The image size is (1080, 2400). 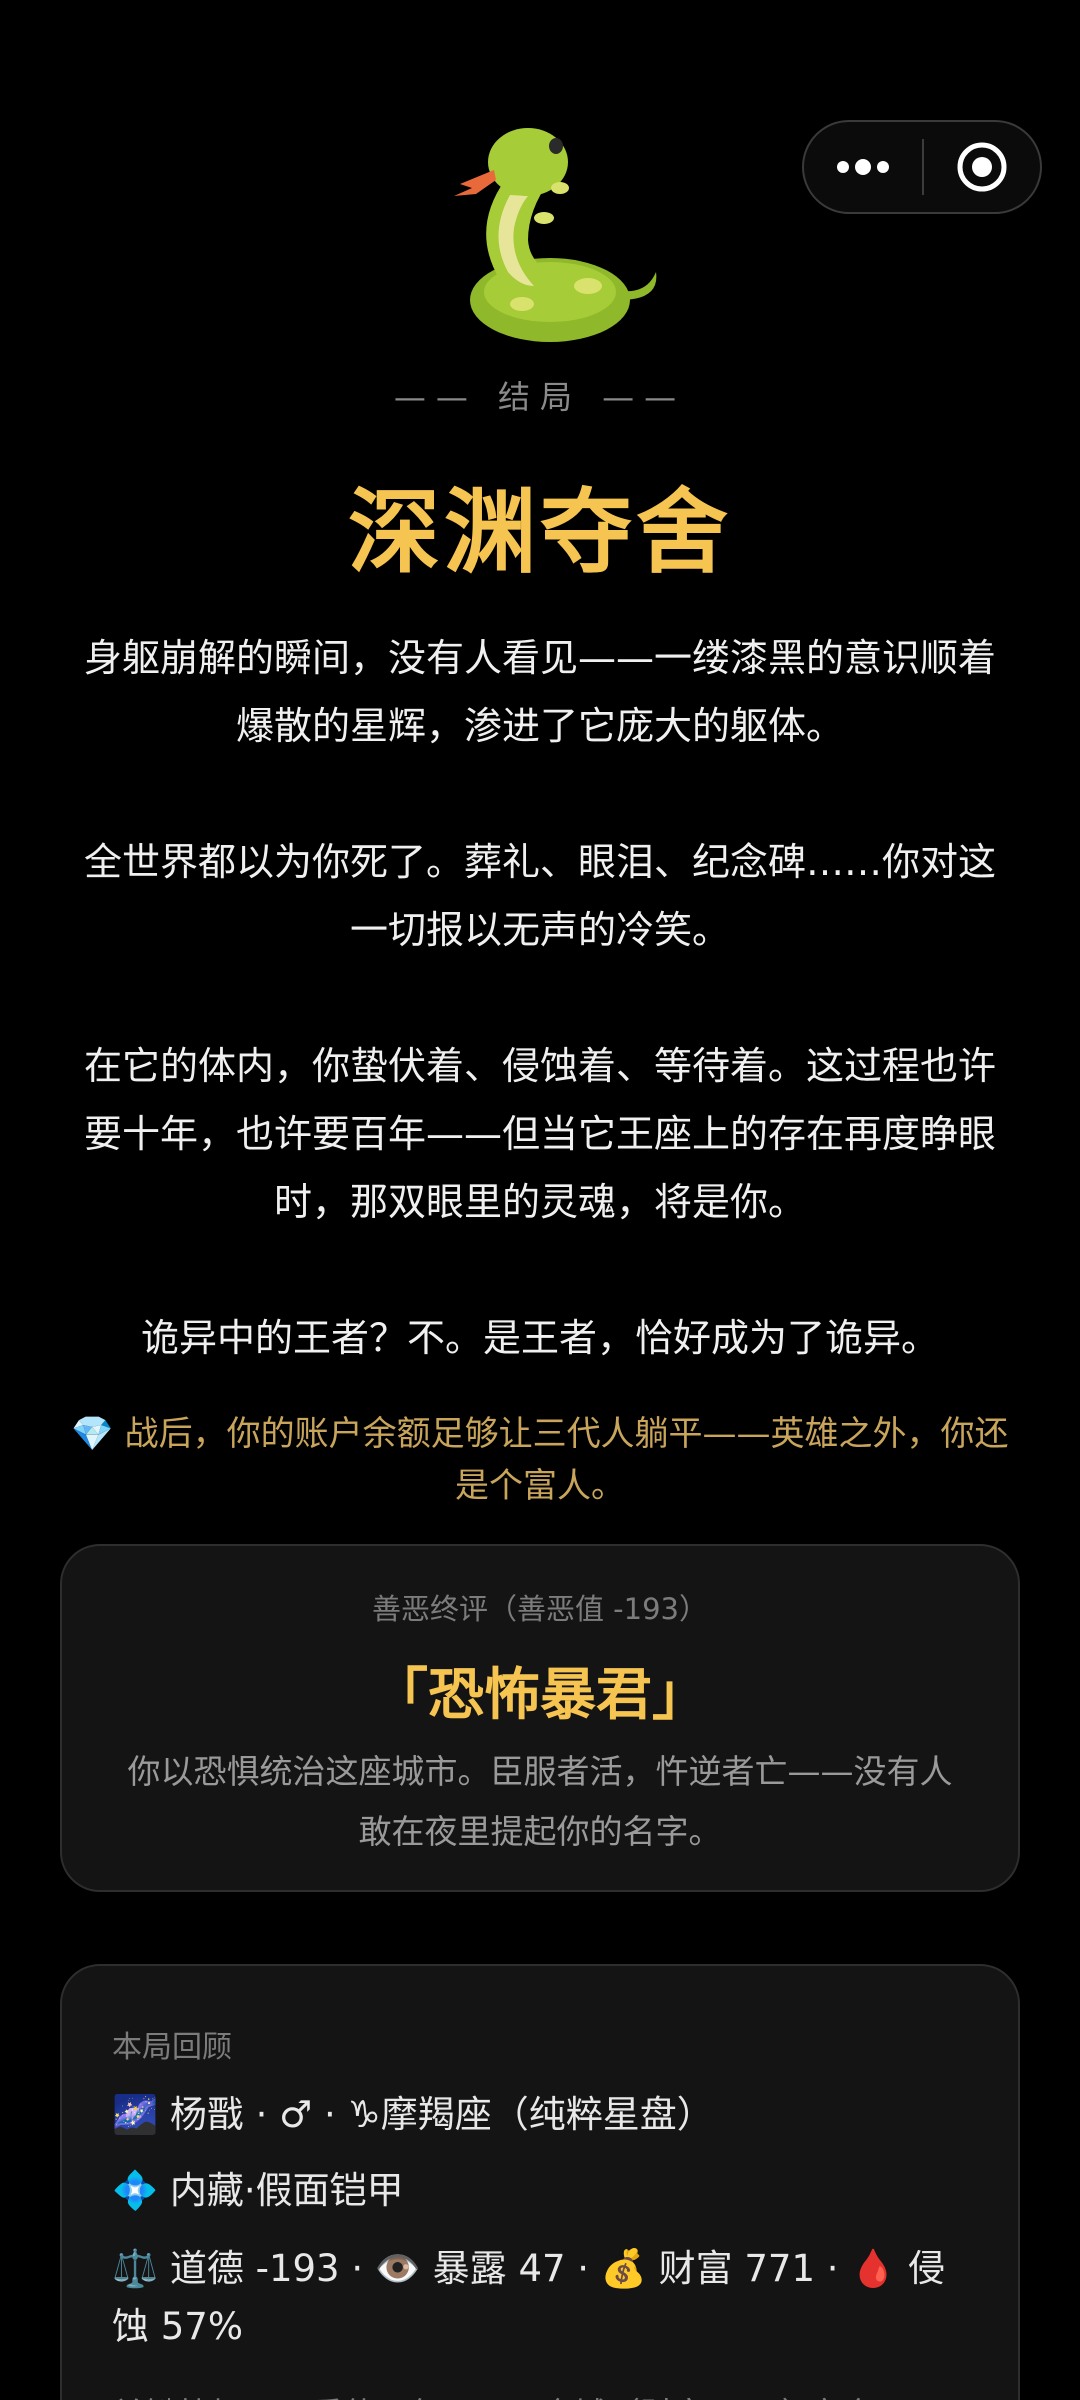 I want to click on recap-character-line: 🌌 杨戬 · ♂ · ♑摩羯座（纯粹星盘）, so click(x=413, y=2114).